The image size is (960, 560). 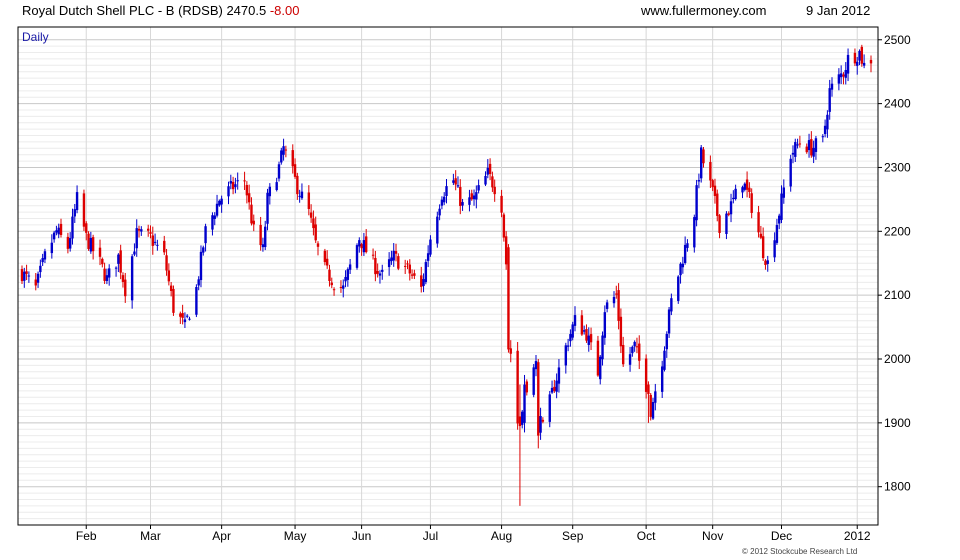 What do you see at coordinates (897, 359) in the screenshot?
I see `y-tick-label: 2000` at bounding box center [897, 359].